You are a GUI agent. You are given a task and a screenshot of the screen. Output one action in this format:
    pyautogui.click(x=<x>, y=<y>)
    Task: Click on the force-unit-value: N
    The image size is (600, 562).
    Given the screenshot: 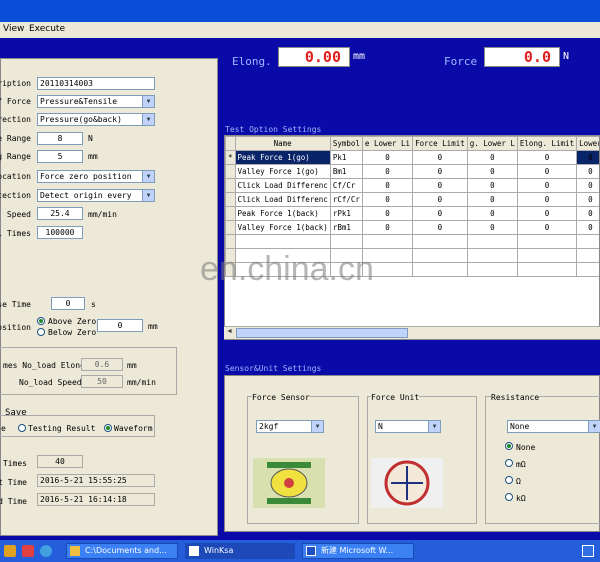 What is the action you would take?
    pyautogui.click(x=380, y=426)
    